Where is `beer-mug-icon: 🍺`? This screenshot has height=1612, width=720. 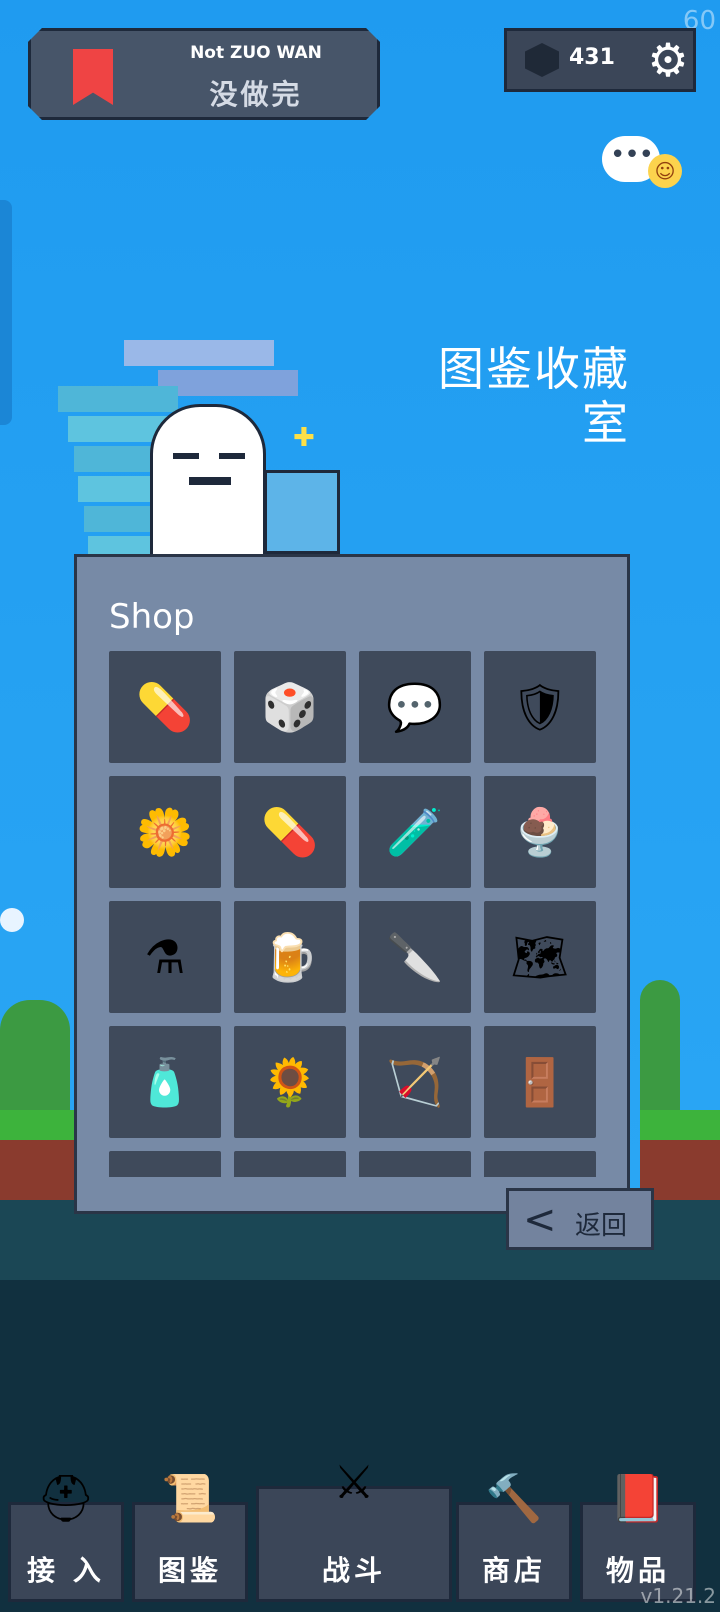 beer-mug-icon: 🍺 is located at coordinates (290, 956).